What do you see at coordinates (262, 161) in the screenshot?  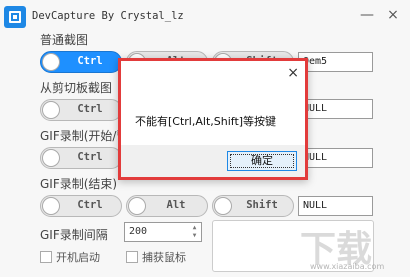 I see `ok-button: 确定` at bounding box center [262, 161].